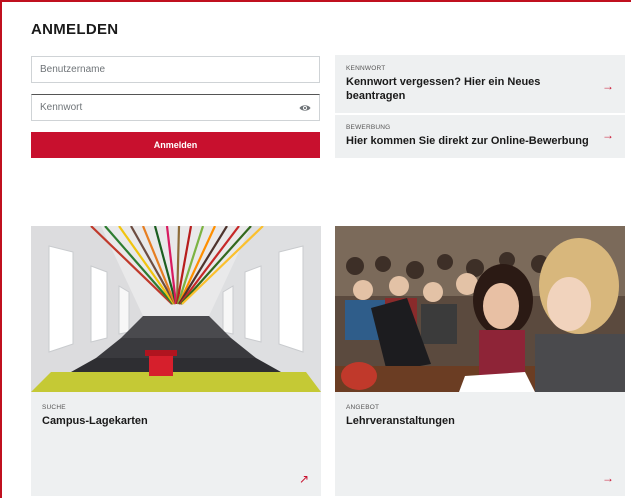 This screenshot has height=498, width=631. What do you see at coordinates (54, 407) in the screenshot?
I see `tile-kicker: SUCHE` at bounding box center [54, 407].